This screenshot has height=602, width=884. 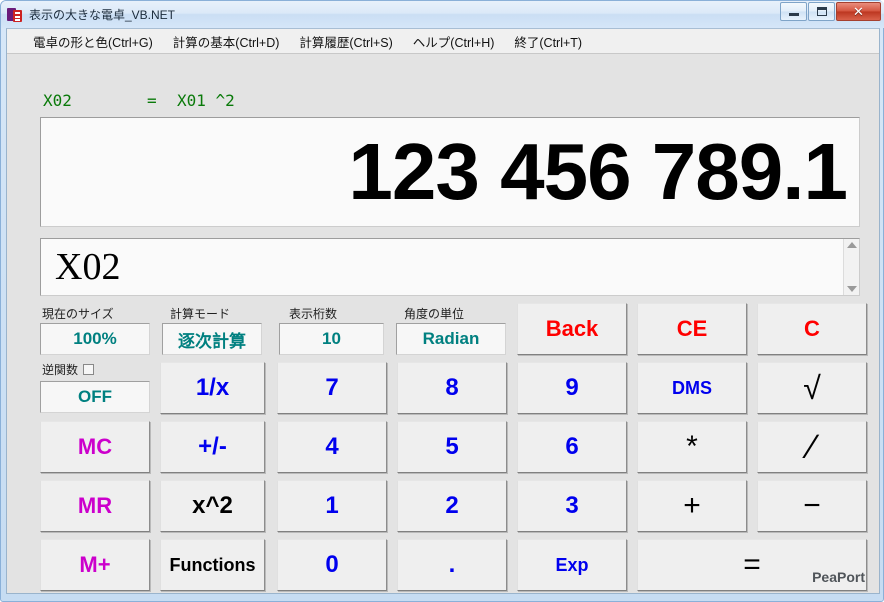 I want to click on window-controls: ✕, so click(x=830, y=11).